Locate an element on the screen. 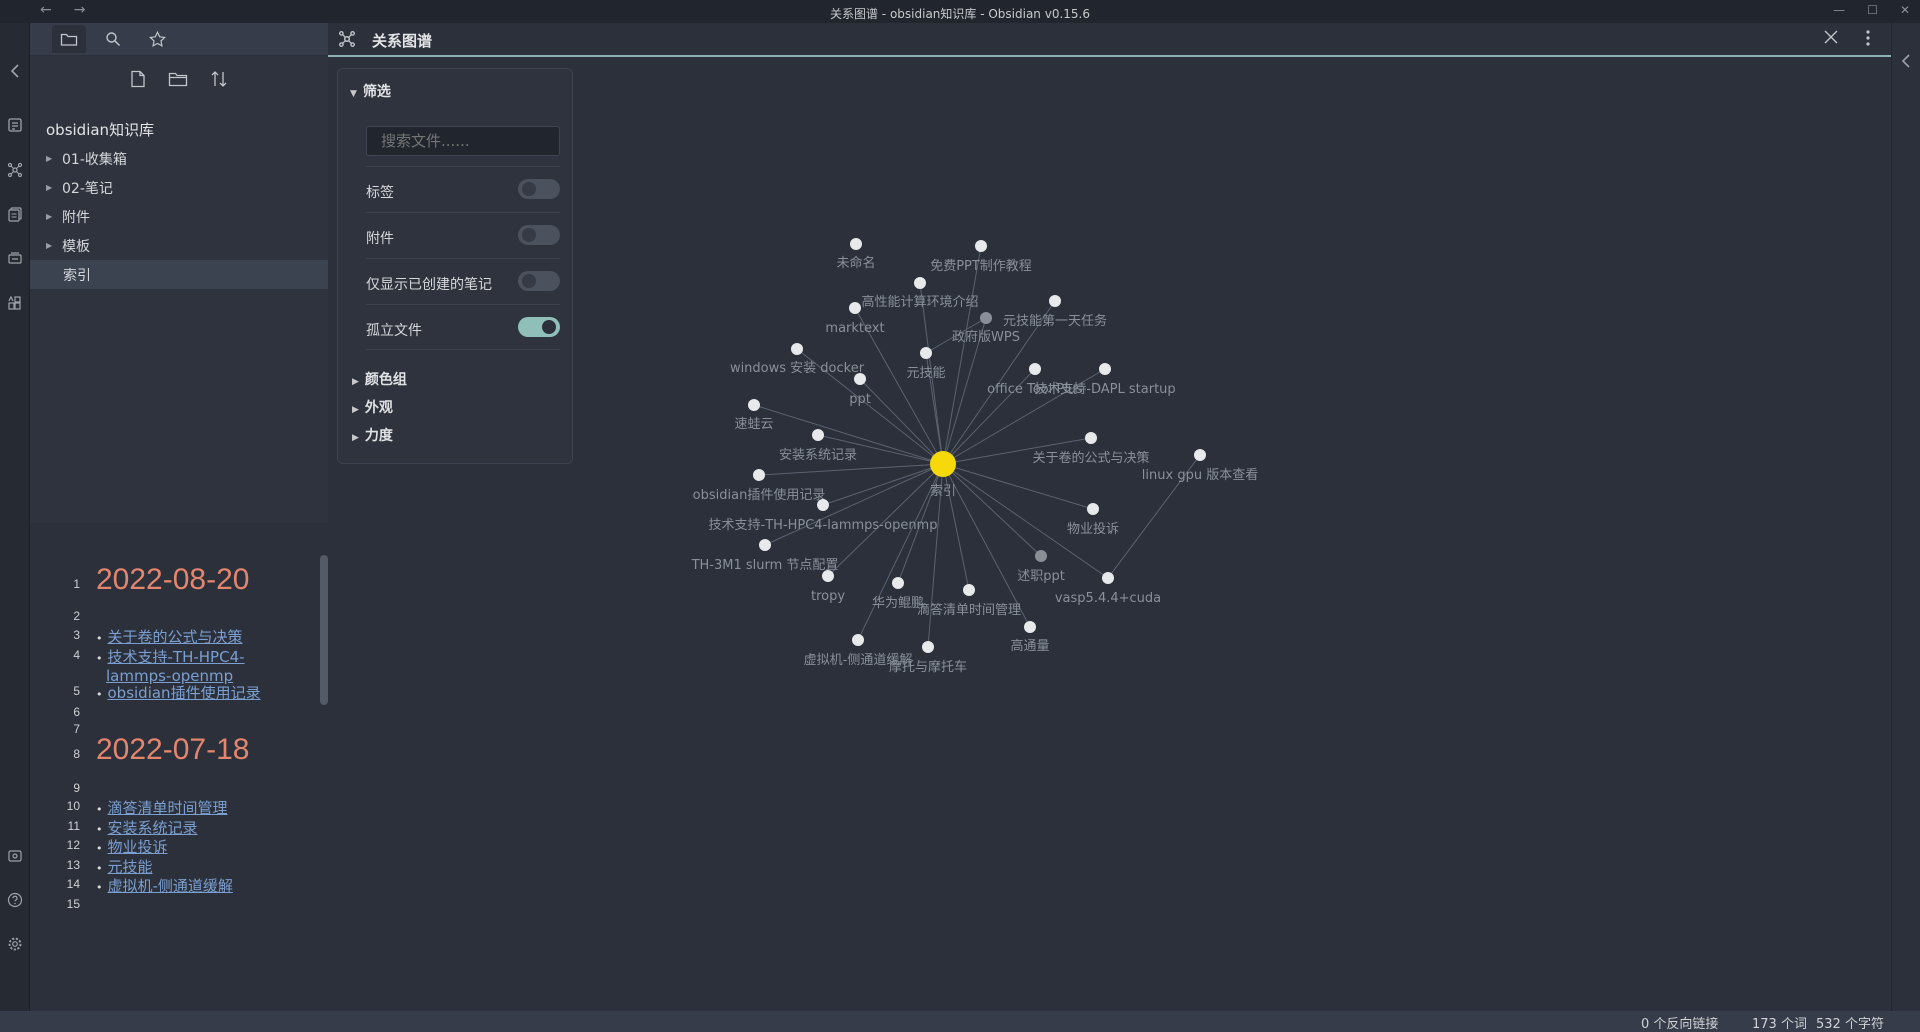  tags-toggle is located at coordinates (539, 189).